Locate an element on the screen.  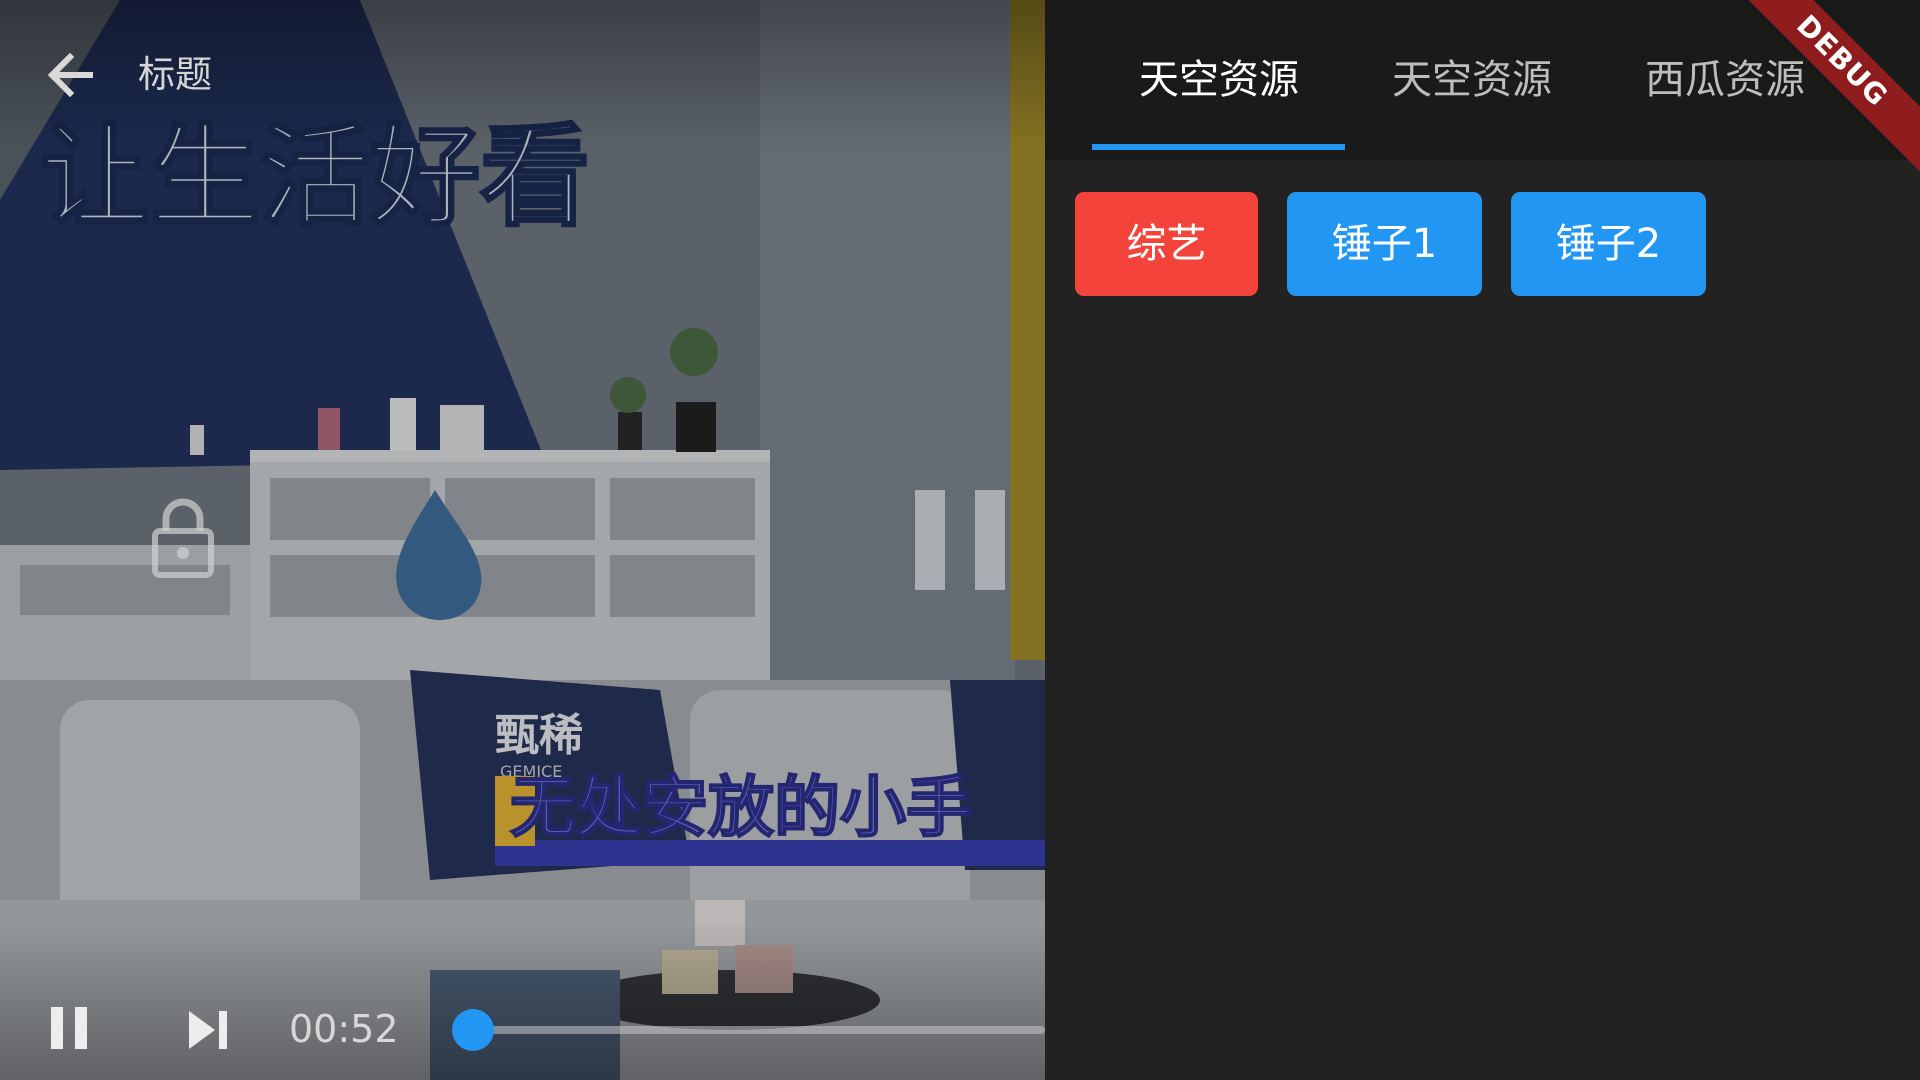
progress-slider is located at coordinates (748, 1030).